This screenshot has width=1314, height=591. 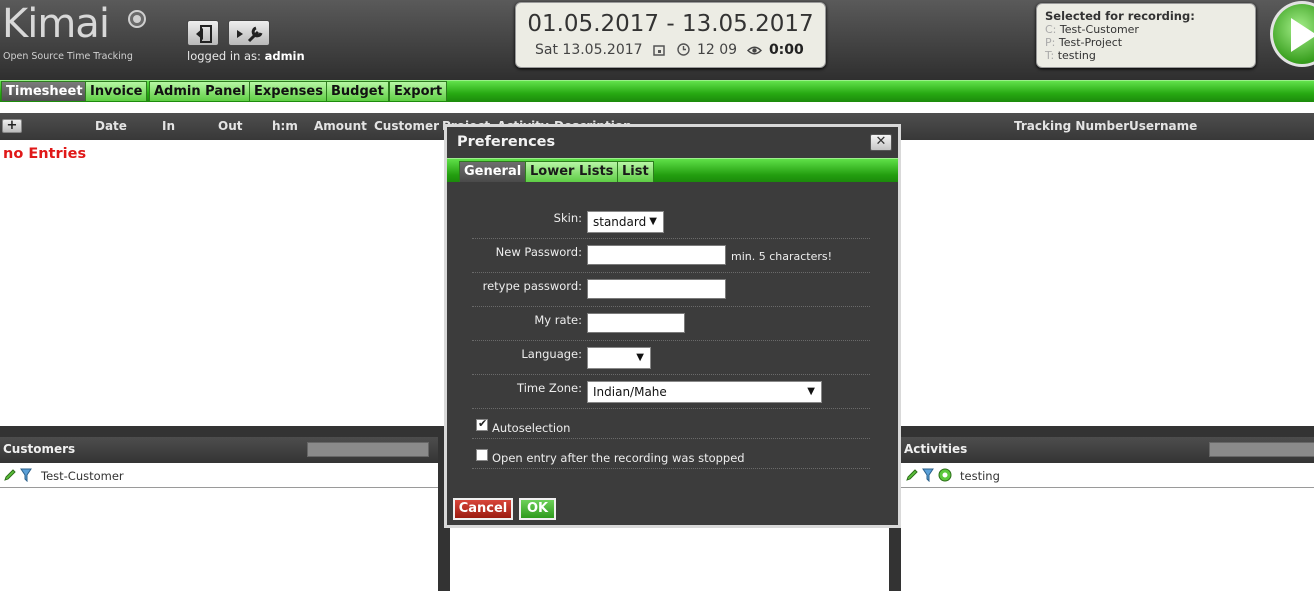 I want to click on new-password-label: New Password:, so click(x=538, y=252).